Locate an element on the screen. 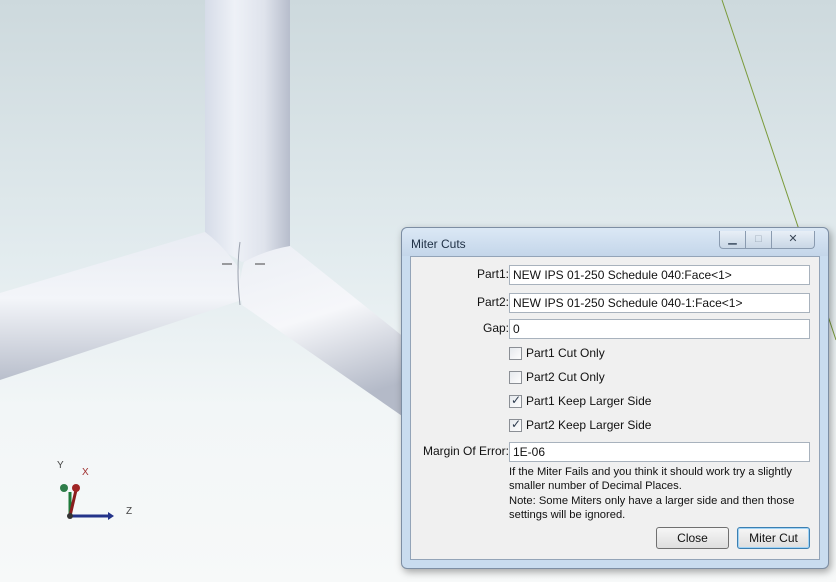 This screenshot has width=836, height=582. maximize-icon: □ is located at coordinates (758, 239).